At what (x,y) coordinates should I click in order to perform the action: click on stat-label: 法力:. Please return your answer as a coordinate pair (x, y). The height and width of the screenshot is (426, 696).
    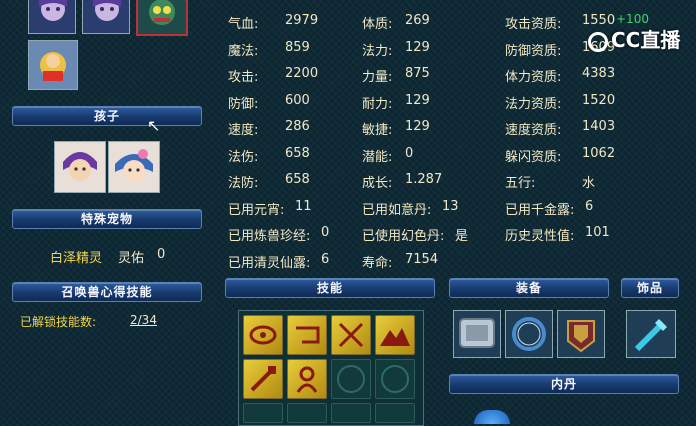
    Looking at the image, I should click on (377, 51).